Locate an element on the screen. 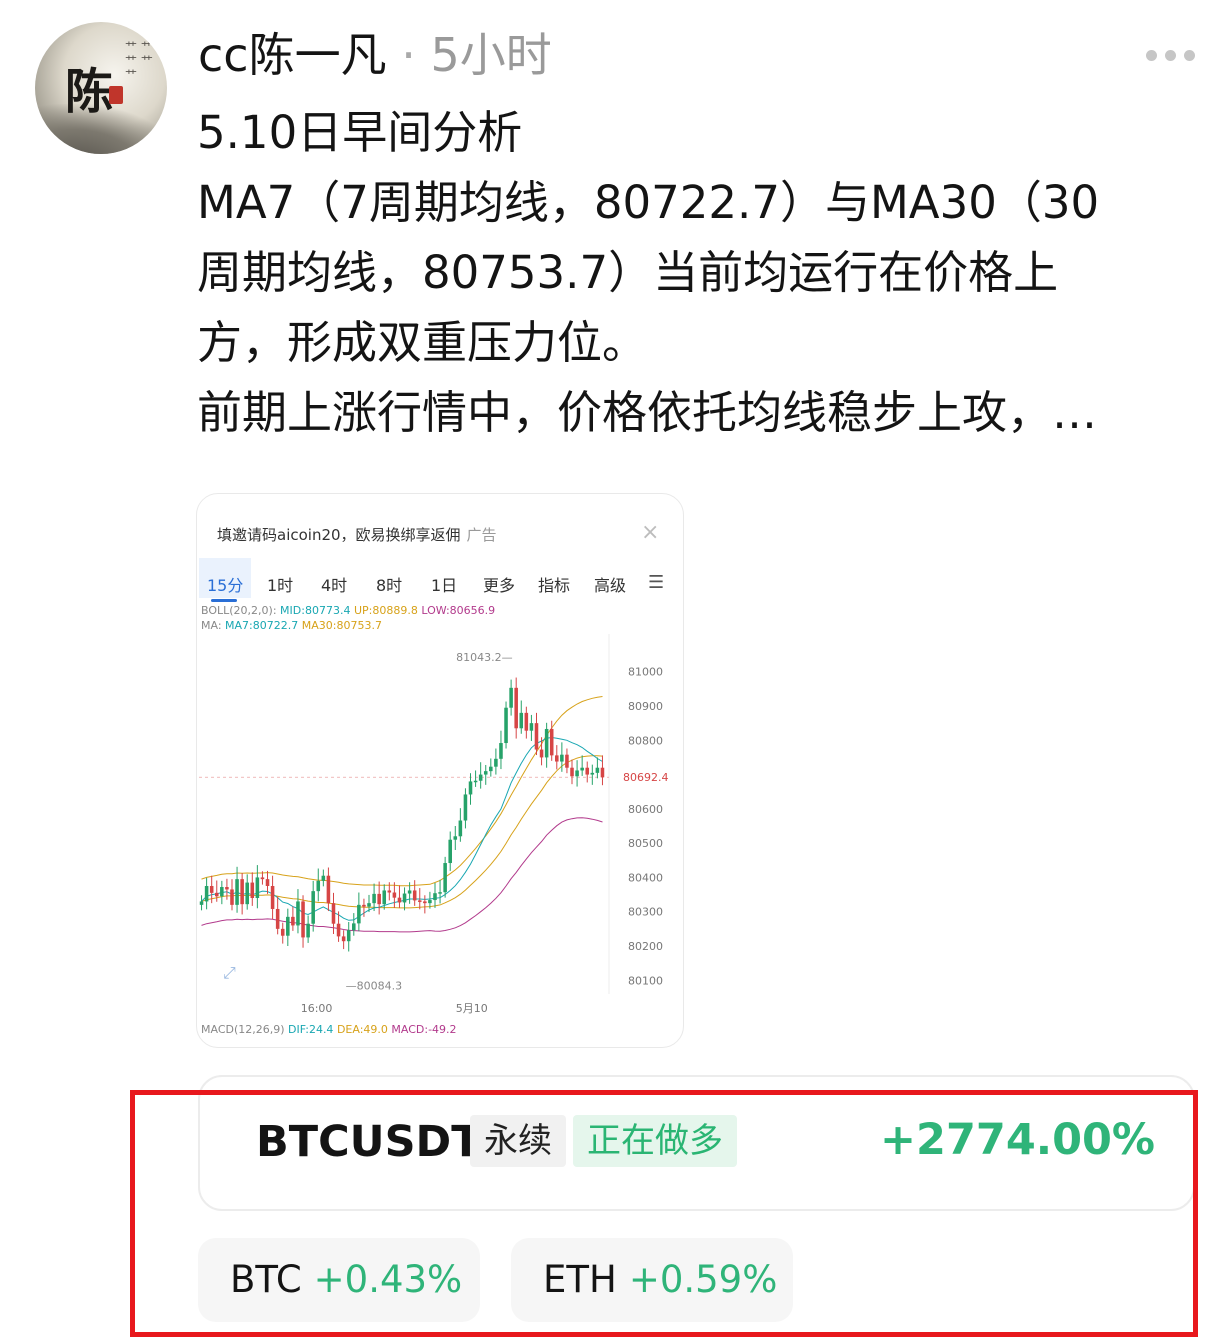 Image resolution: width=1228 pixels, height=1342 pixels. y-tick-label: 80300 is located at coordinates (645, 912).